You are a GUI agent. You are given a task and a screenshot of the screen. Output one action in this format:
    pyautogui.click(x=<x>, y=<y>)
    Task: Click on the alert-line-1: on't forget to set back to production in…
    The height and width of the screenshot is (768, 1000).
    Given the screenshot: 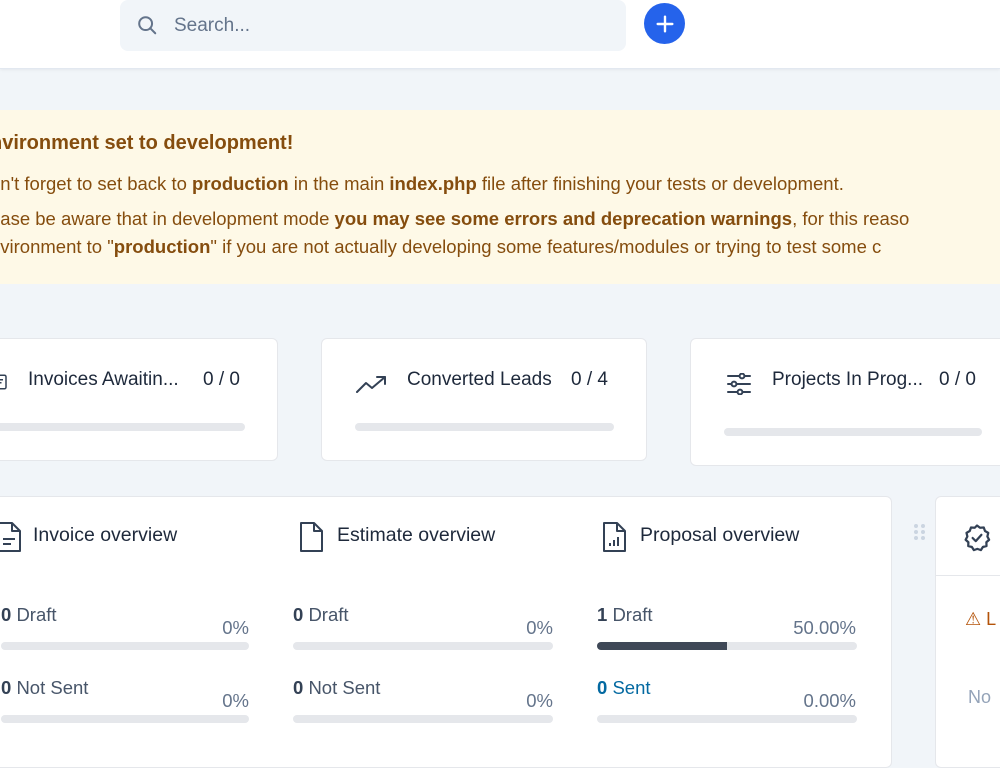 What is the action you would take?
    pyautogui.click(x=422, y=183)
    